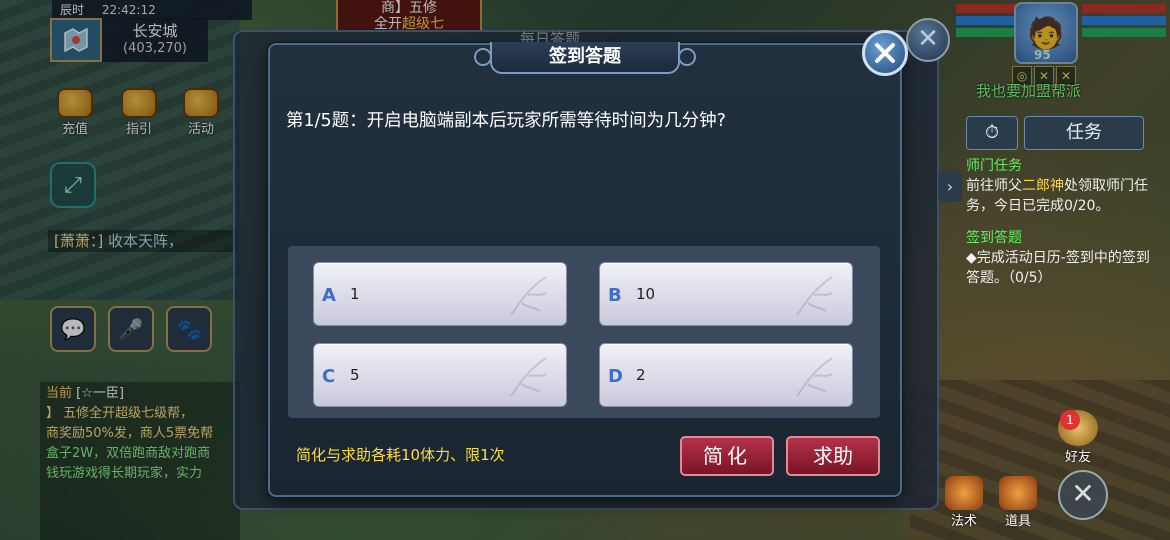 The height and width of the screenshot is (540, 1170). Describe the element at coordinates (963, 521) in the screenshot. I see `skills-label: 法术` at that location.